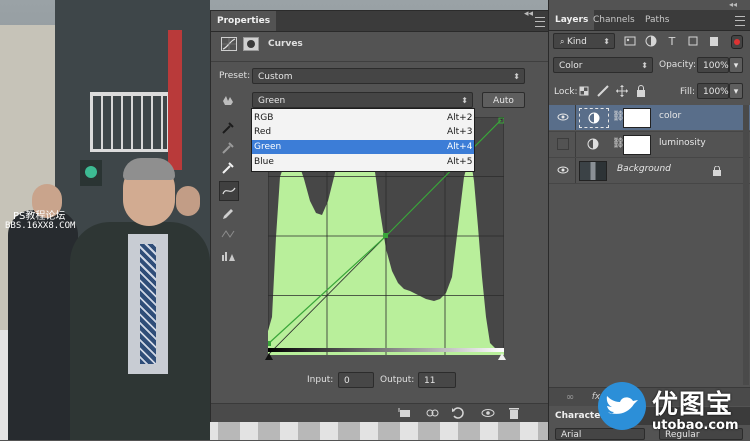 This screenshot has width=750, height=441. I want to click on black-point-slider, so click(269, 356).